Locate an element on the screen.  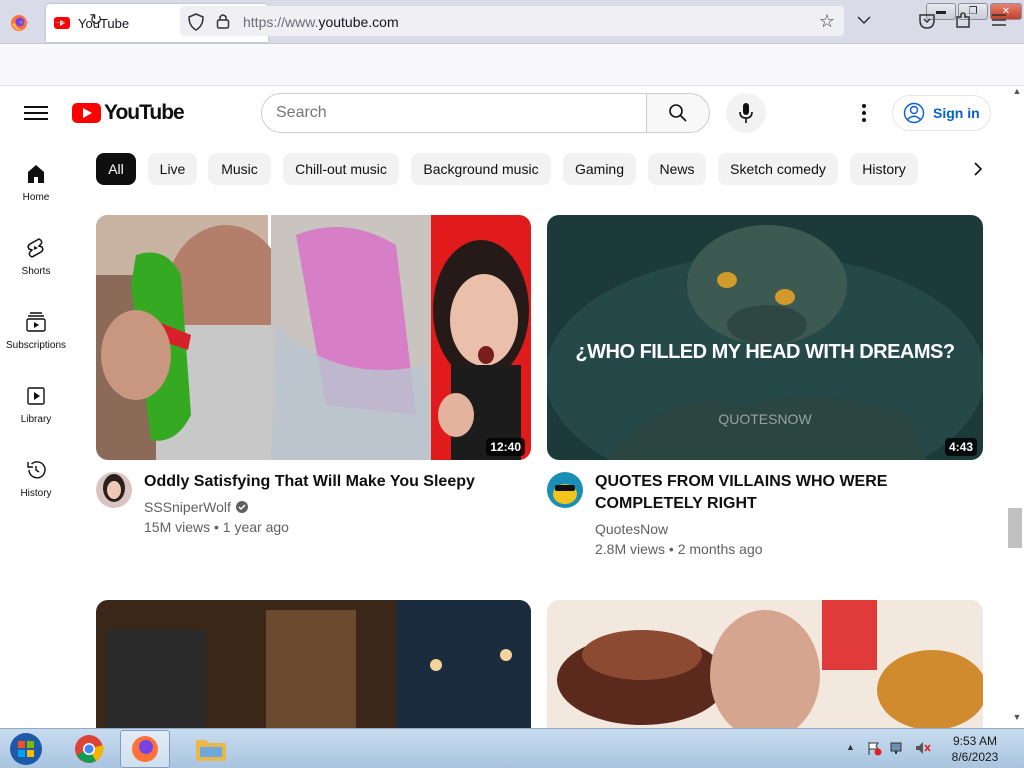
food-challenge-thumbnail-image is located at coordinates (765, 664).